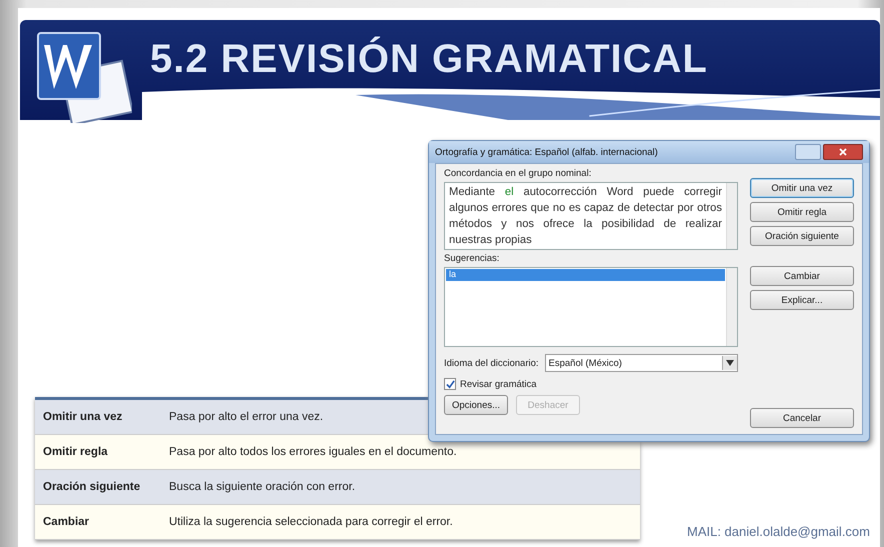 The image size is (884, 547). What do you see at coordinates (843, 152) in the screenshot?
I see `close-icon` at bounding box center [843, 152].